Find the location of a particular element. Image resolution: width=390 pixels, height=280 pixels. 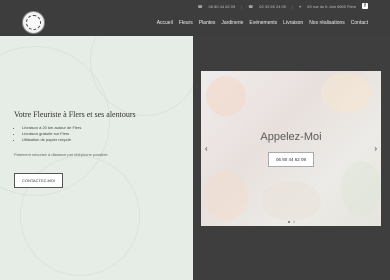

nav-jardinerie: Jardinerie is located at coordinates (232, 23).